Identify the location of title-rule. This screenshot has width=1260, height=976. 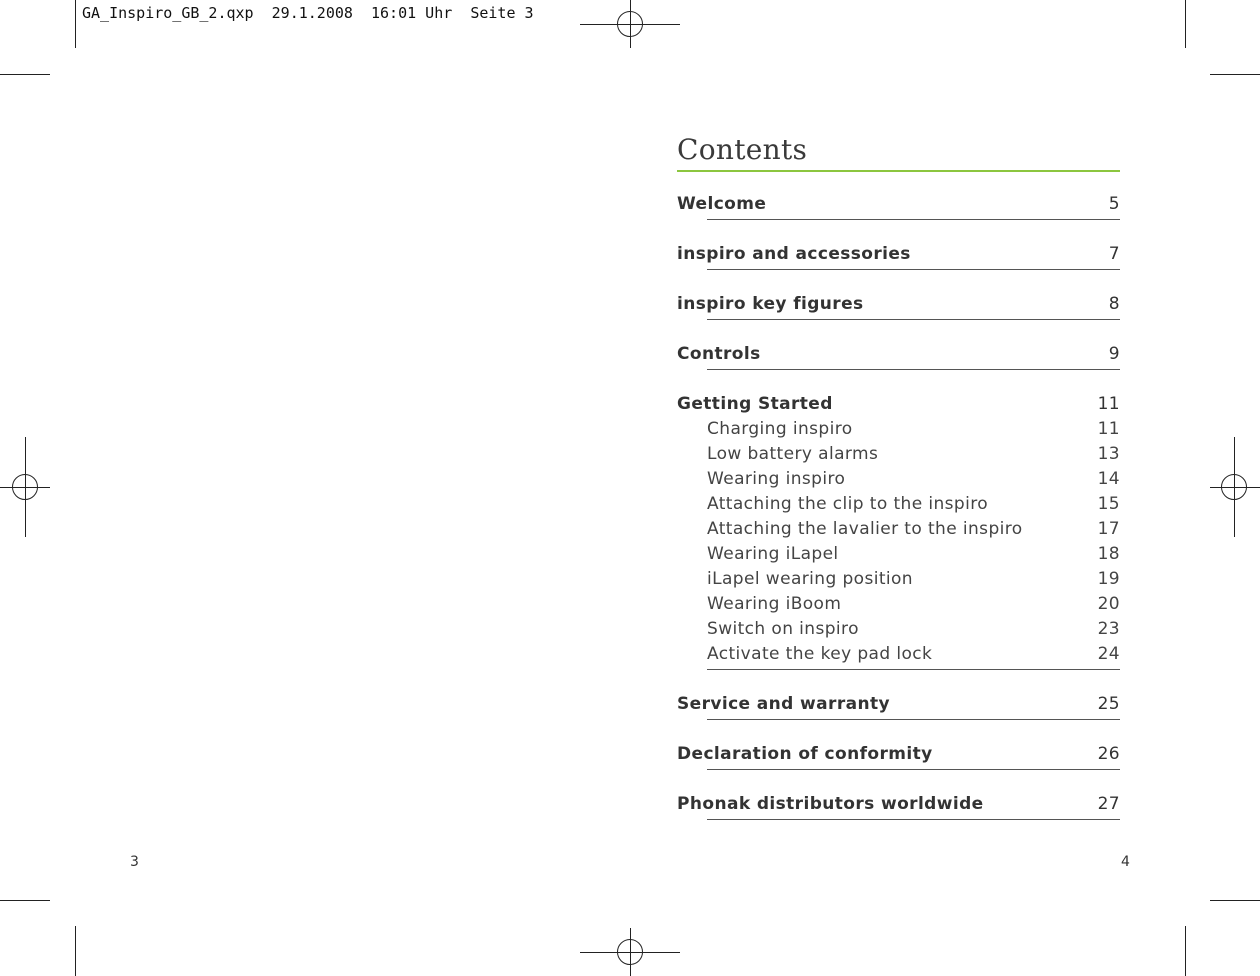
(898, 171).